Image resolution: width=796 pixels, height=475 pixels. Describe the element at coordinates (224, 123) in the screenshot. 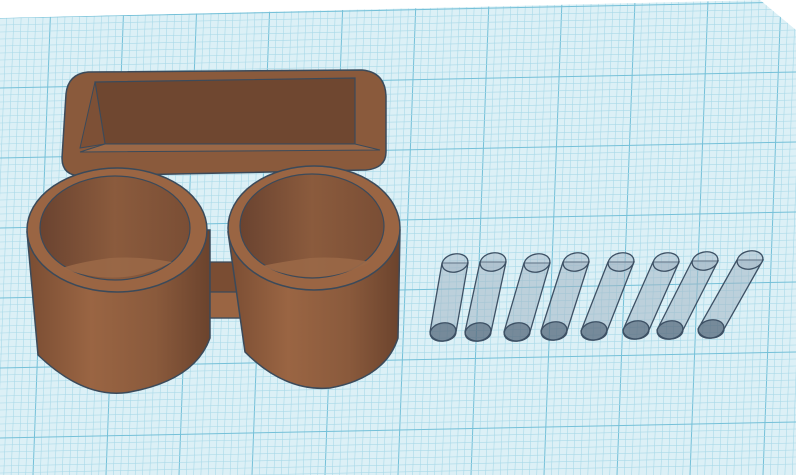

I see `storage-box` at that location.